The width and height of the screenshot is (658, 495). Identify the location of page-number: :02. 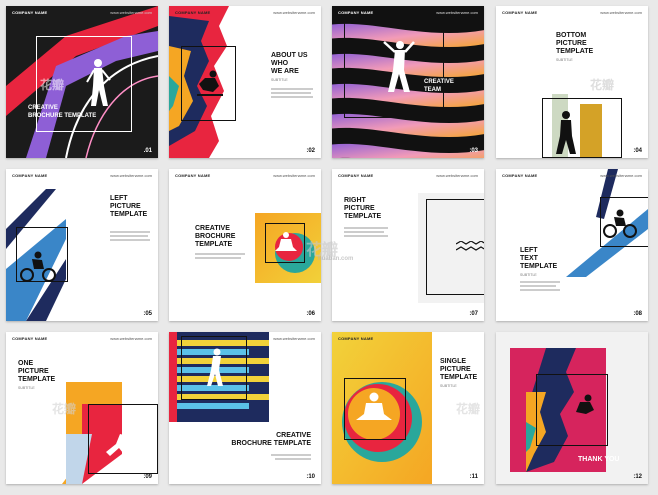
(310, 151).